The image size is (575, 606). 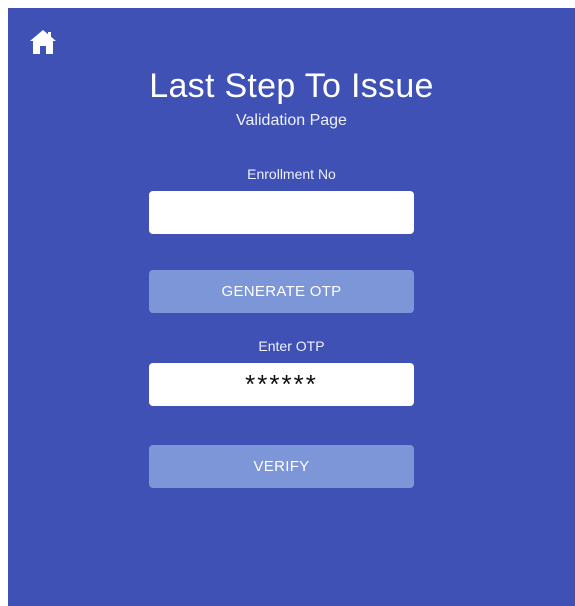 What do you see at coordinates (291, 174) in the screenshot?
I see `enrollment-label: Enrollment No` at bounding box center [291, 174].